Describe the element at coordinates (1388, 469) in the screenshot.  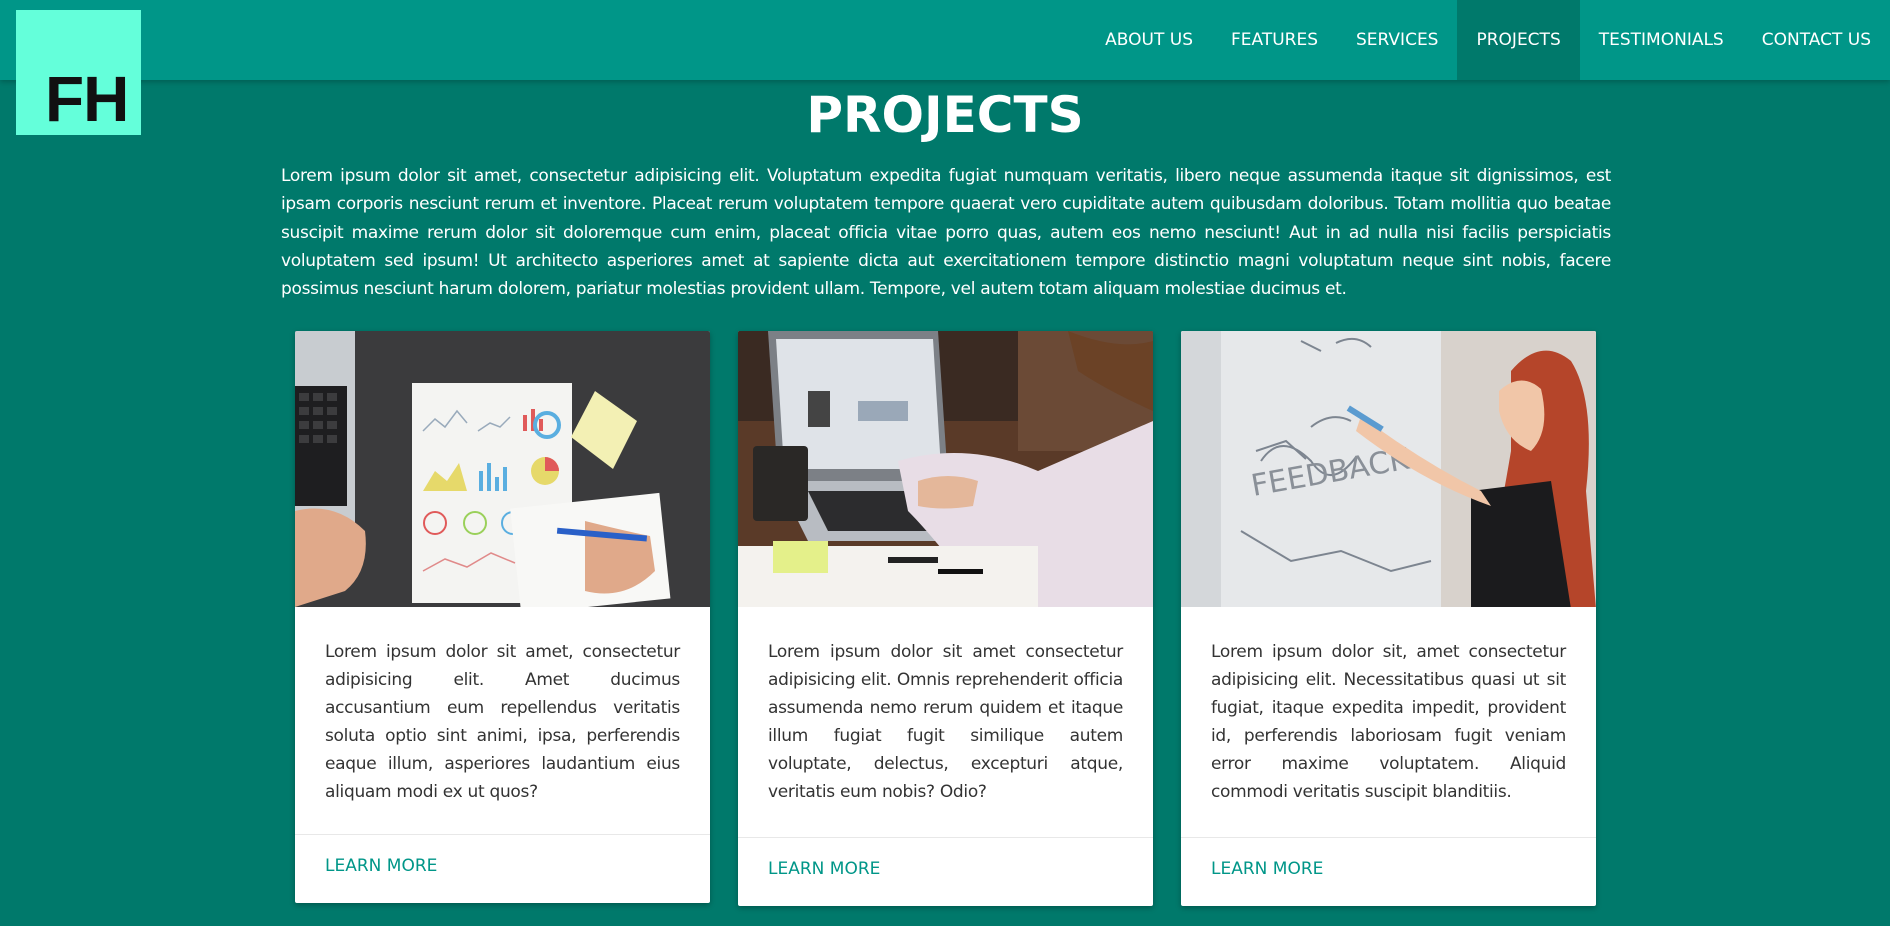
I see `project-image-whiteboard: FEEDBACK` at that location.